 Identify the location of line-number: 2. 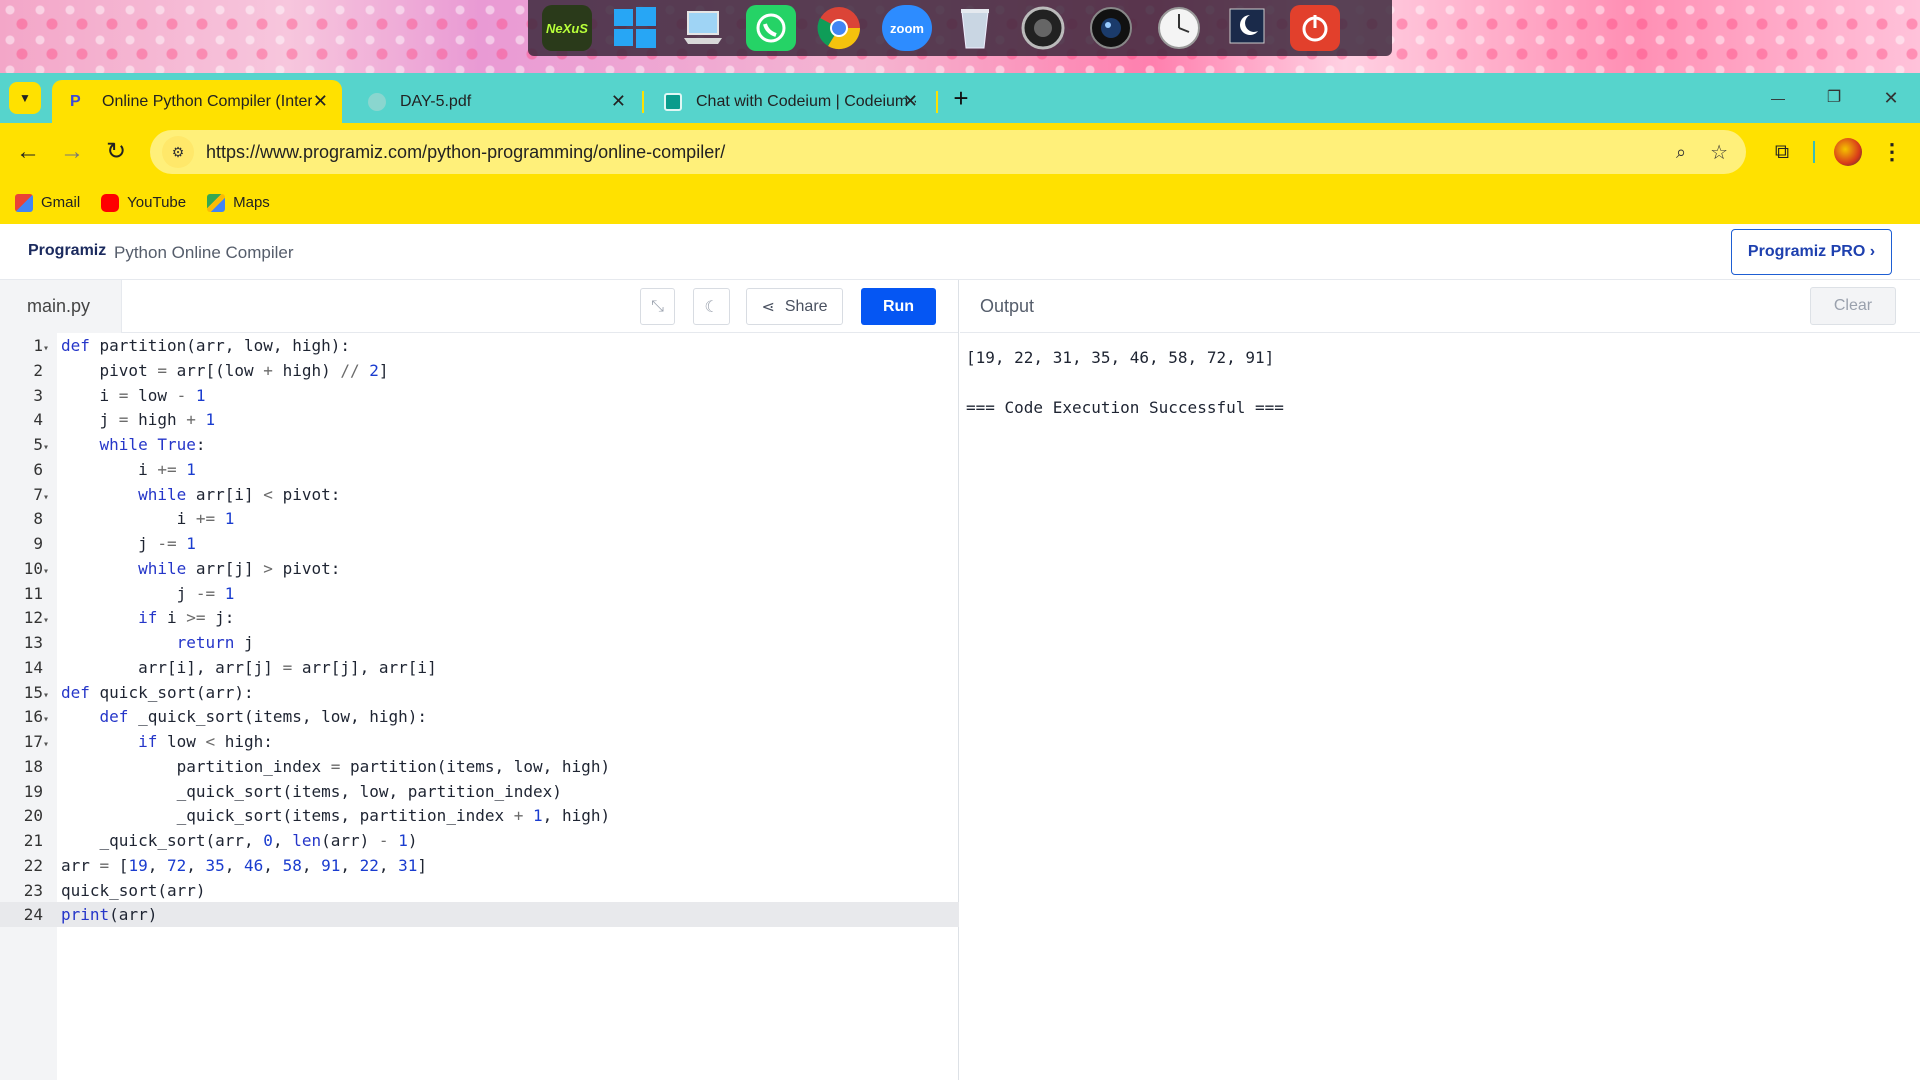
(38, 370).